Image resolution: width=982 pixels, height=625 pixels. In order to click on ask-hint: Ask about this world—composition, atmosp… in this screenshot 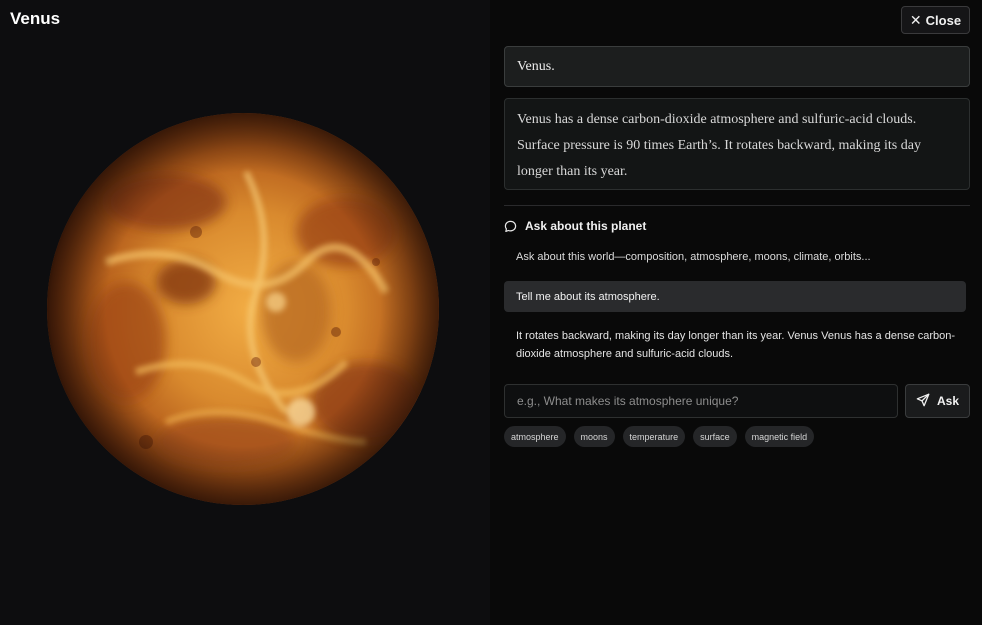, I will do `click(693, 257)`.